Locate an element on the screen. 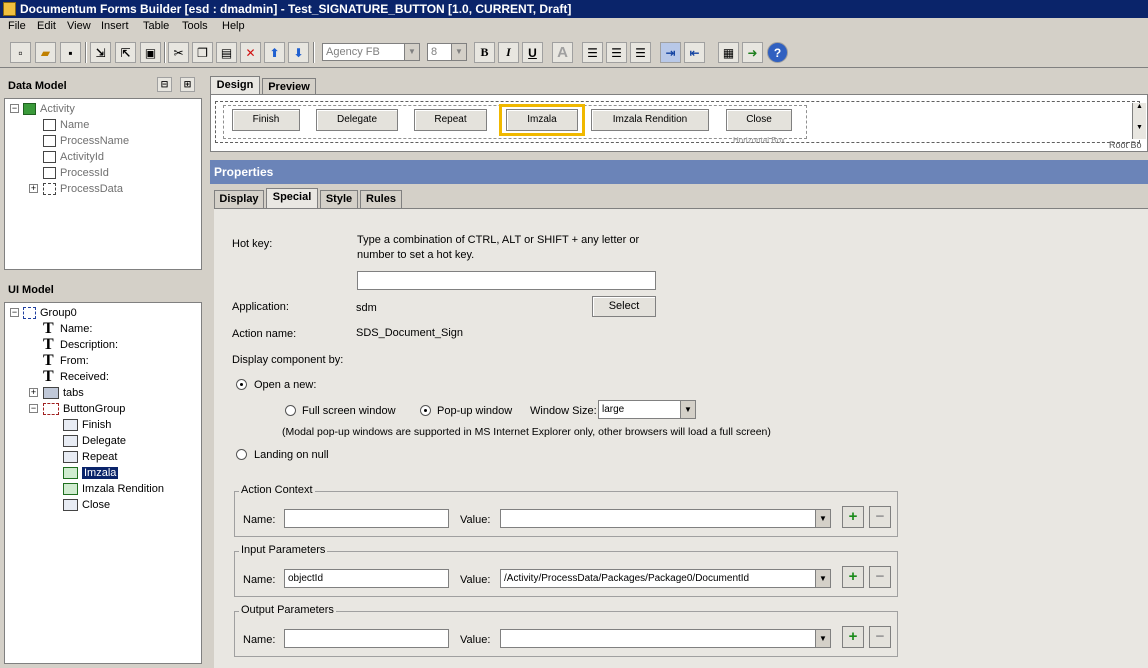  full-screen-radio is located at coordinates (290, 410).